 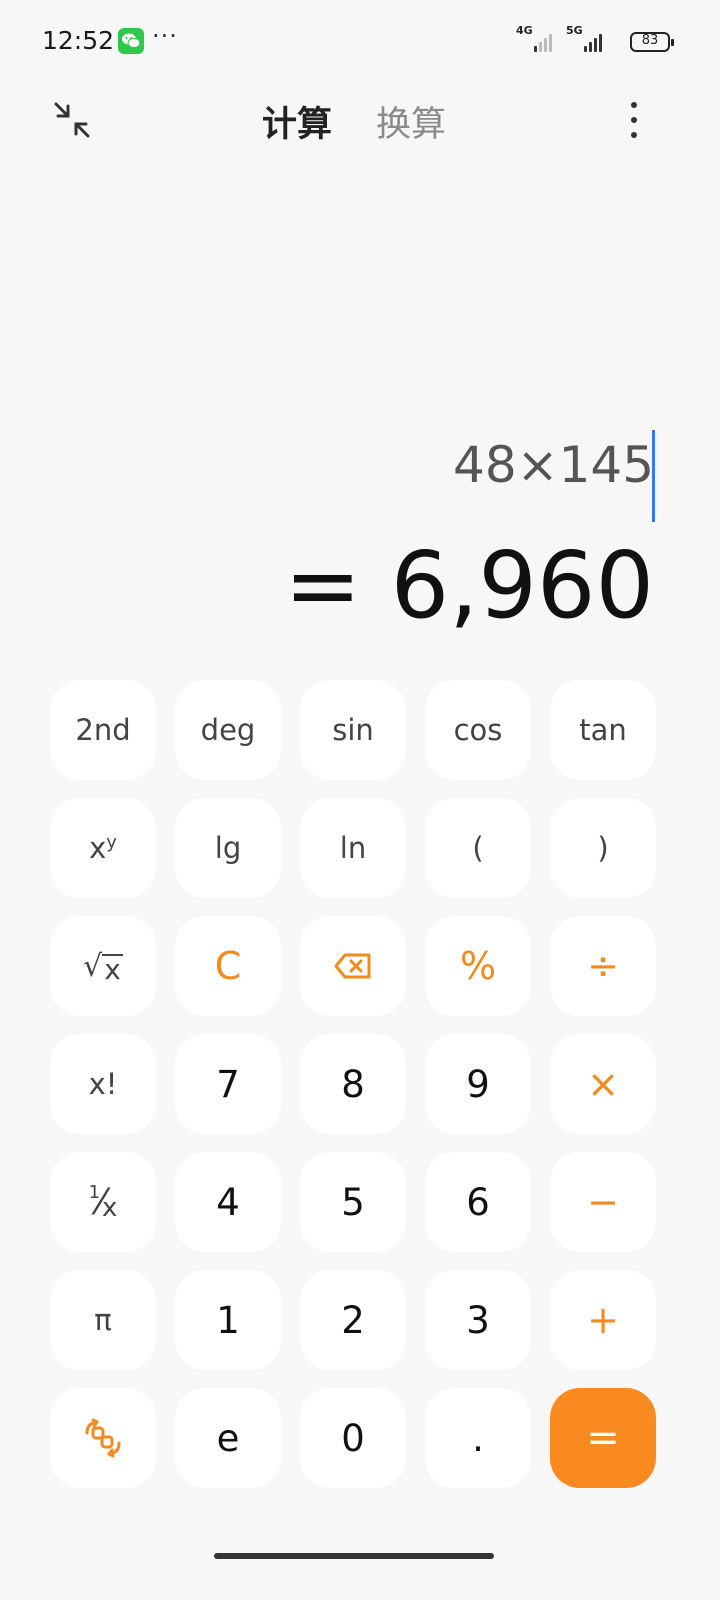 What do you see at coordinates (228, 1438) in the screenshot?
I see `key-e: e` at bounding box center [228, 1438].